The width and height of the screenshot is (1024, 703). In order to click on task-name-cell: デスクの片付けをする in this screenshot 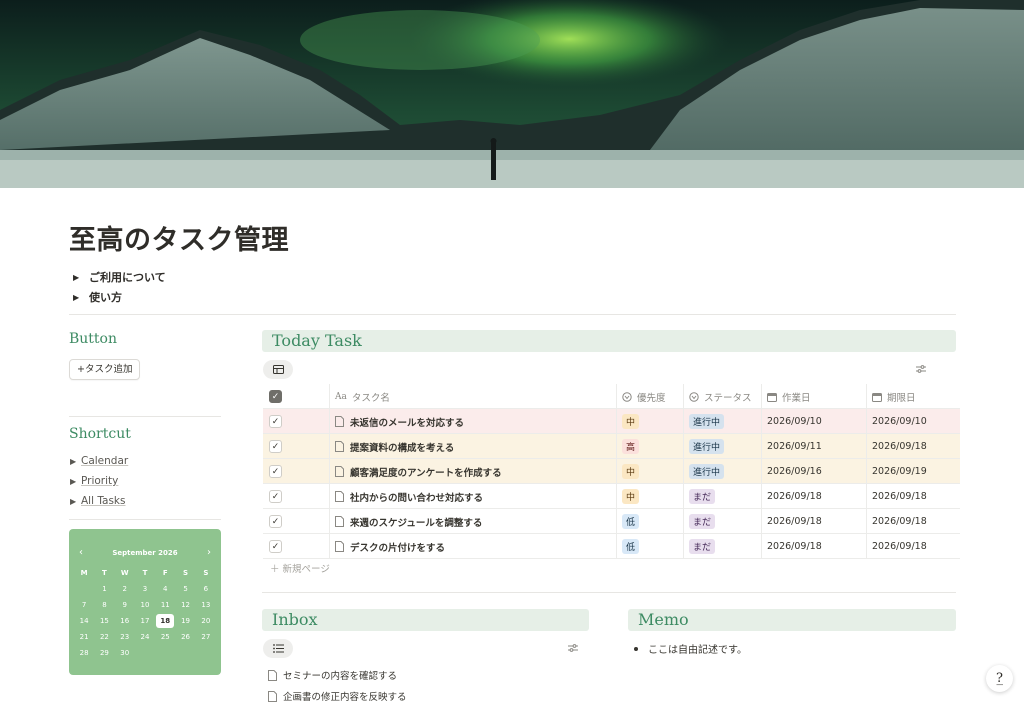, I will do `click(390, 546)`.